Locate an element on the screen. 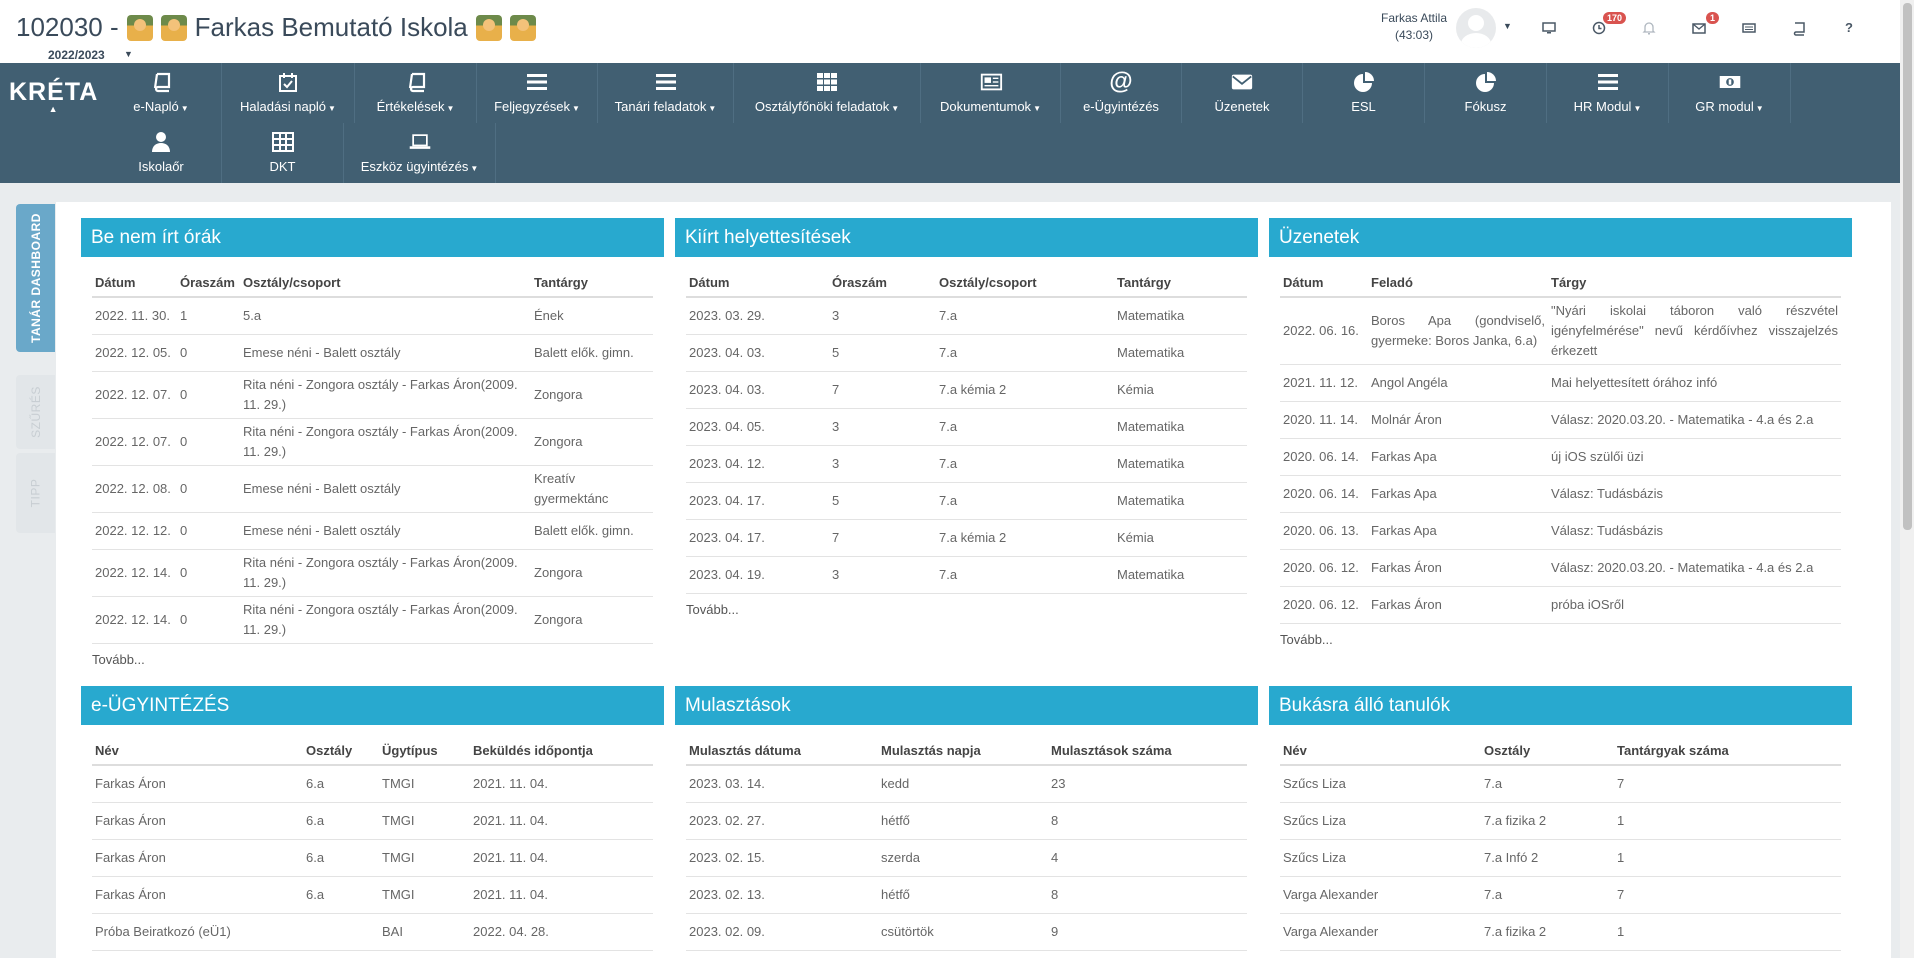 This screenshot has width=1914, height=958. table-row: 2023. 04. 03. 7 7.a kémia 2 Kémia is located at coordinates (966, 390).